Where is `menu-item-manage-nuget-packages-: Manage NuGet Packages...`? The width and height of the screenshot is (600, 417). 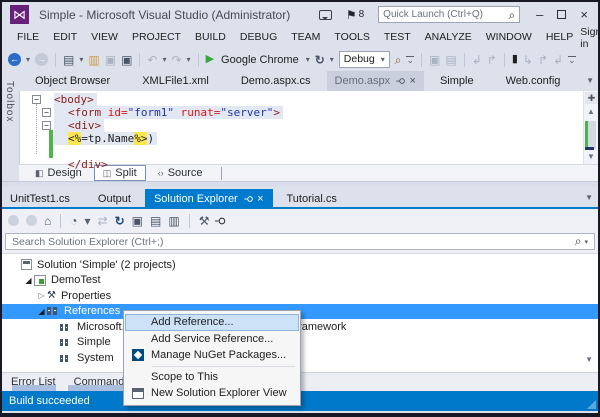 menu-item-manage-nuget-packages-: Manage NuGet Packages... is located at coordinates (212, 355).